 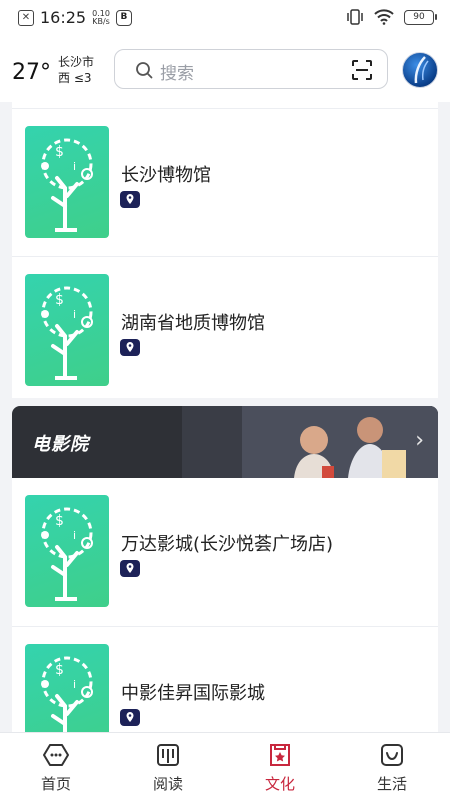 I want to click on battery-icon: 90, so click(x=420, y=17).